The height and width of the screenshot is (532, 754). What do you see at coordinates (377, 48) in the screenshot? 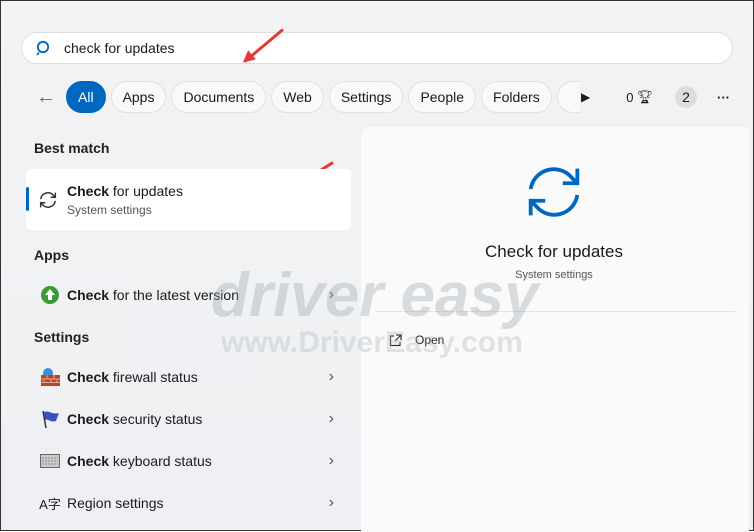
I see `search-input: check for updates` at bounding box center [377, 48].